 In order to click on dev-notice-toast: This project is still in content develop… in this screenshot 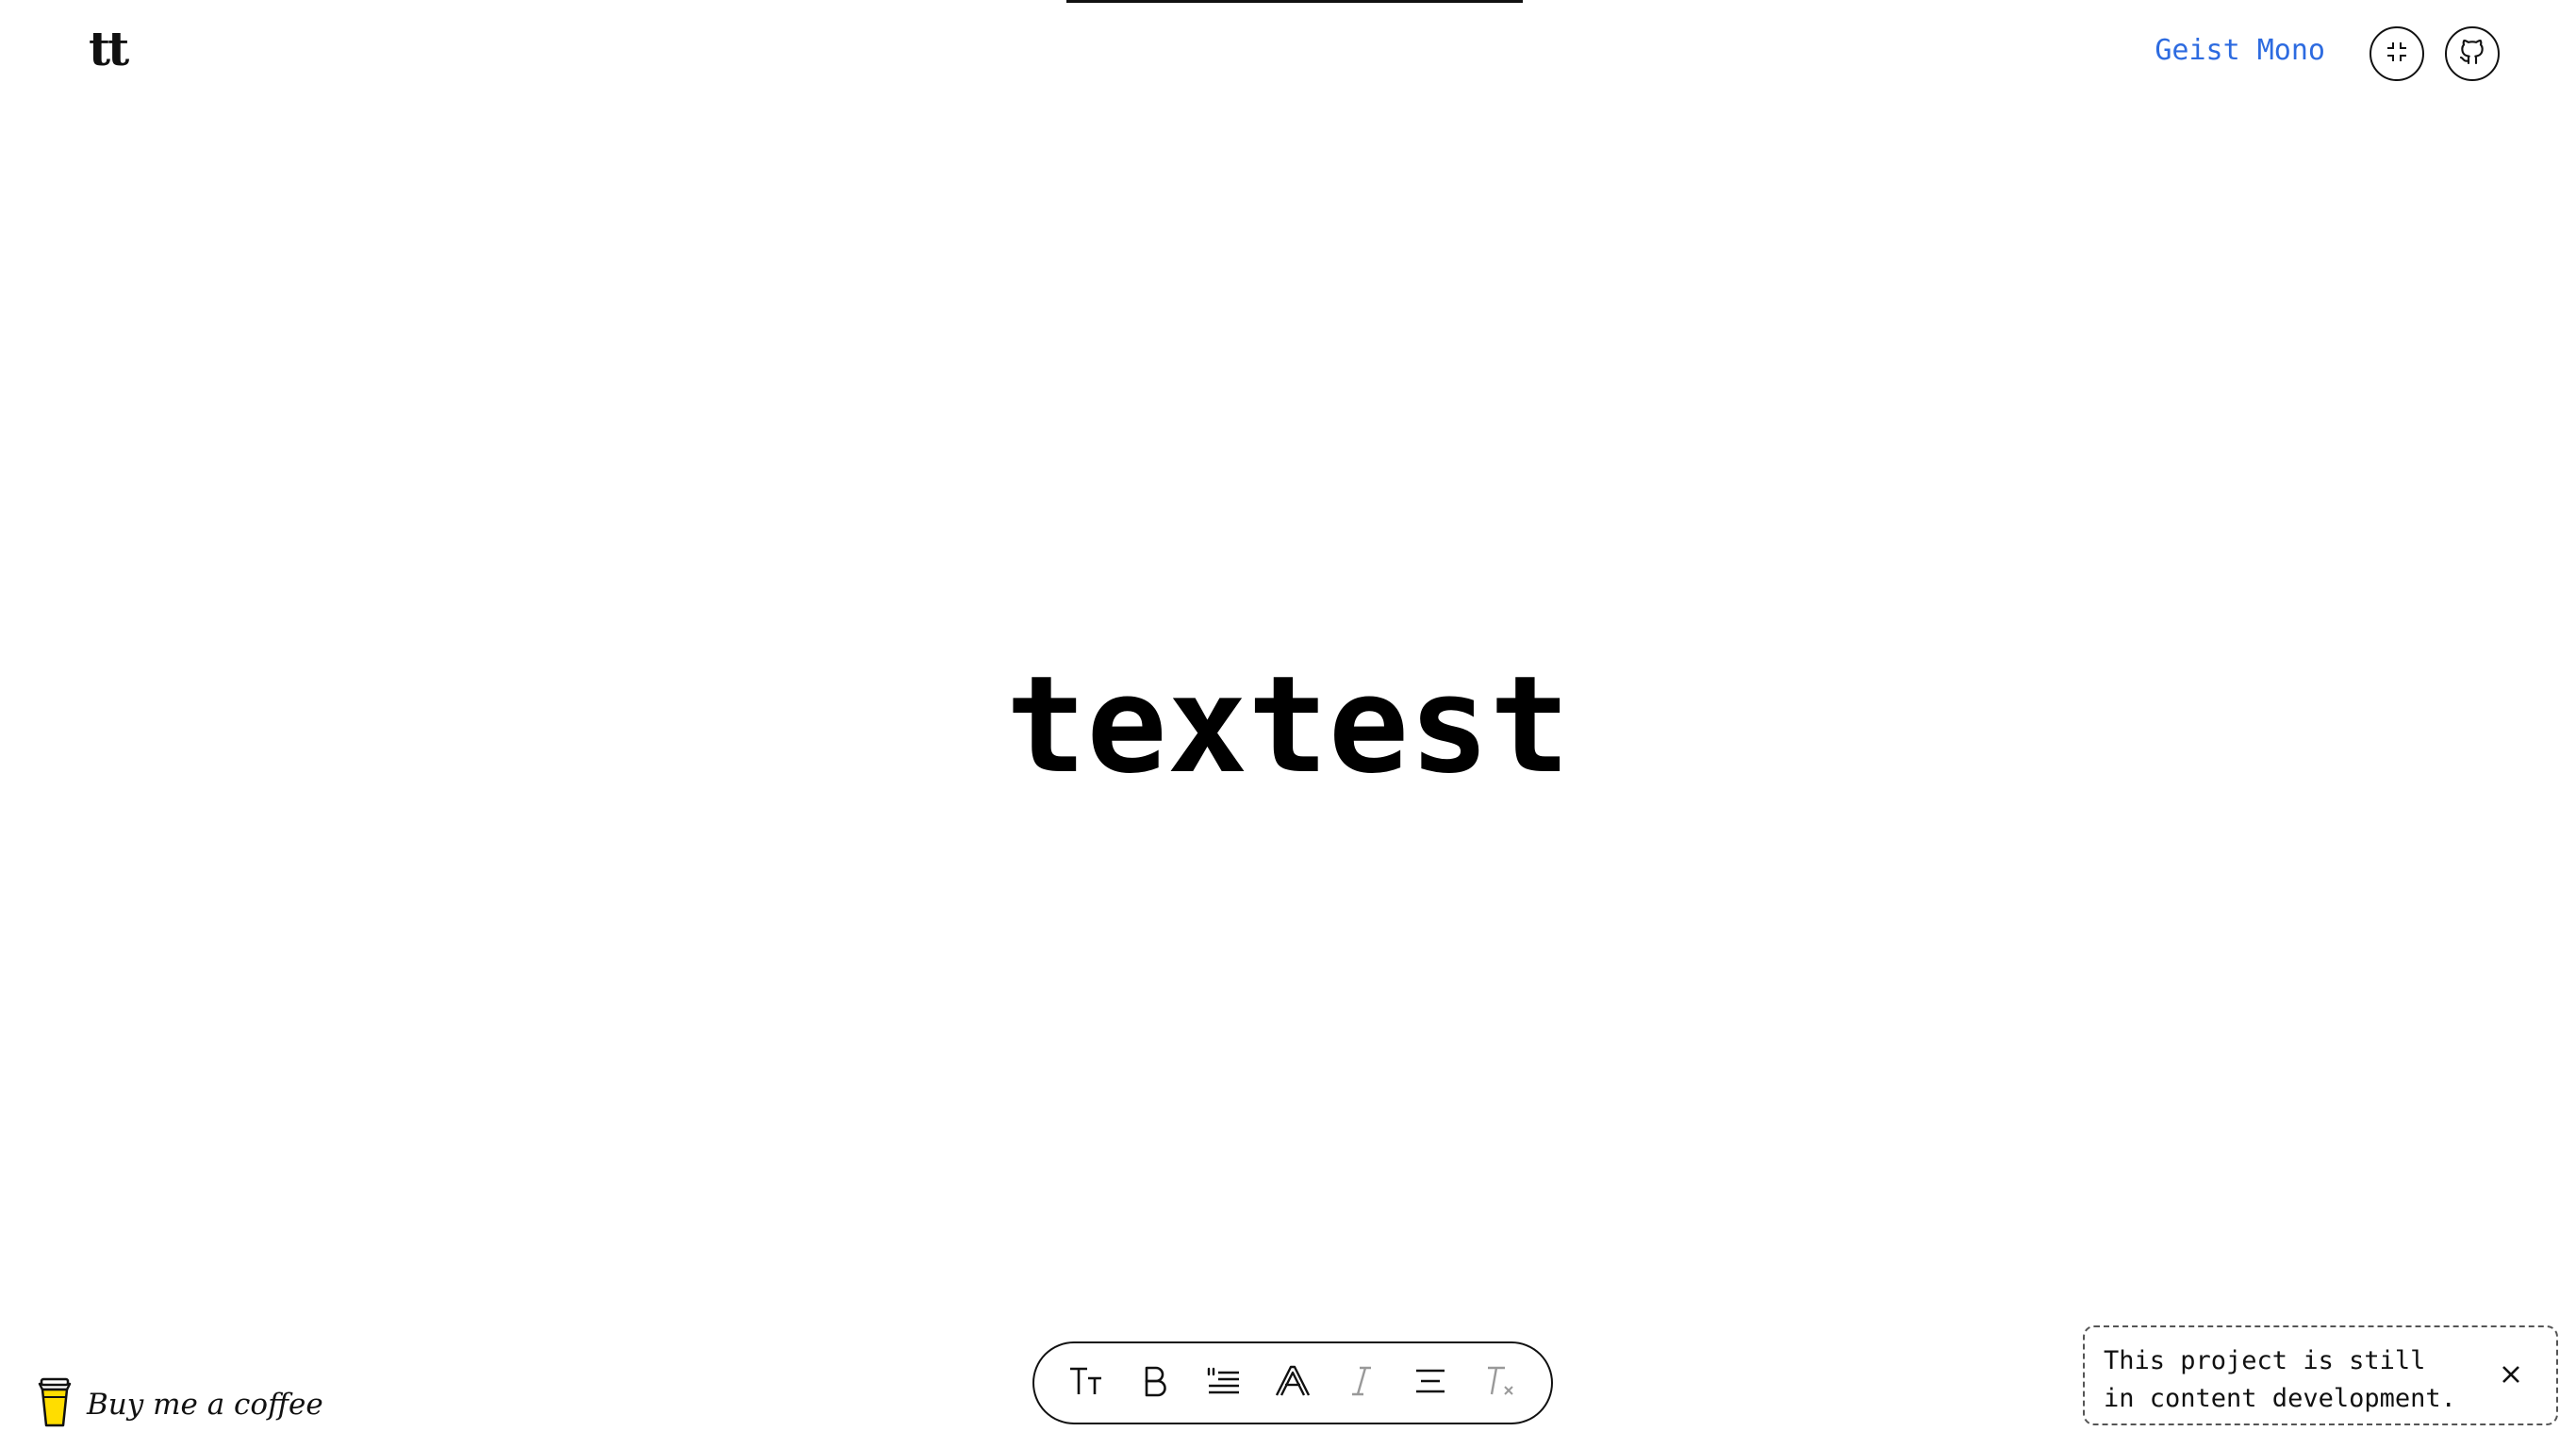, I will do `click(2320, 1375)`.